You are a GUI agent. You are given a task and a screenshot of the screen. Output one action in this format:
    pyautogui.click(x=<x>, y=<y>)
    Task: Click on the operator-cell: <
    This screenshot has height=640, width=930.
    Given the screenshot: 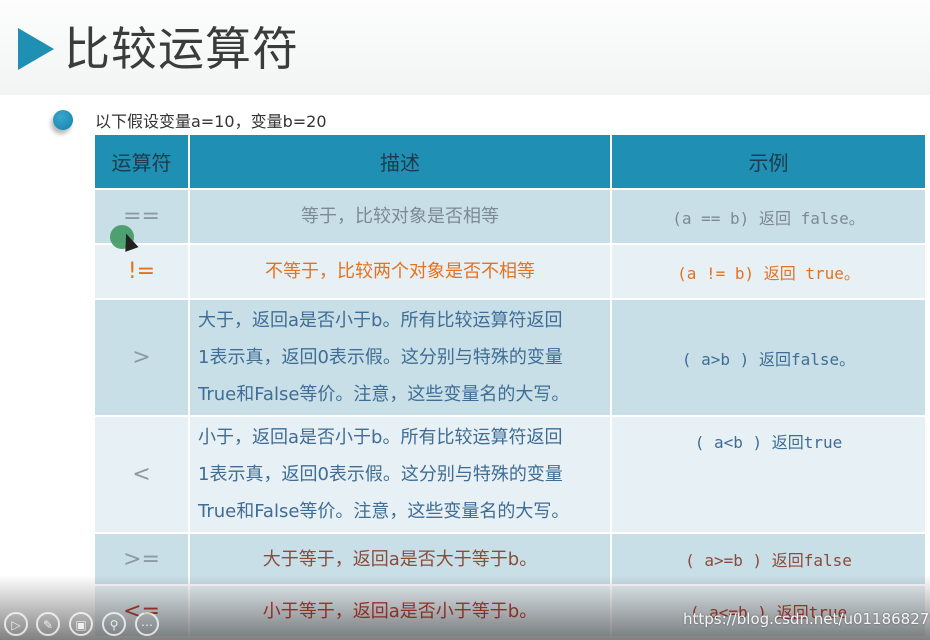 What is the action you would take?
    pyautogui.click(x=141, y=474)
    